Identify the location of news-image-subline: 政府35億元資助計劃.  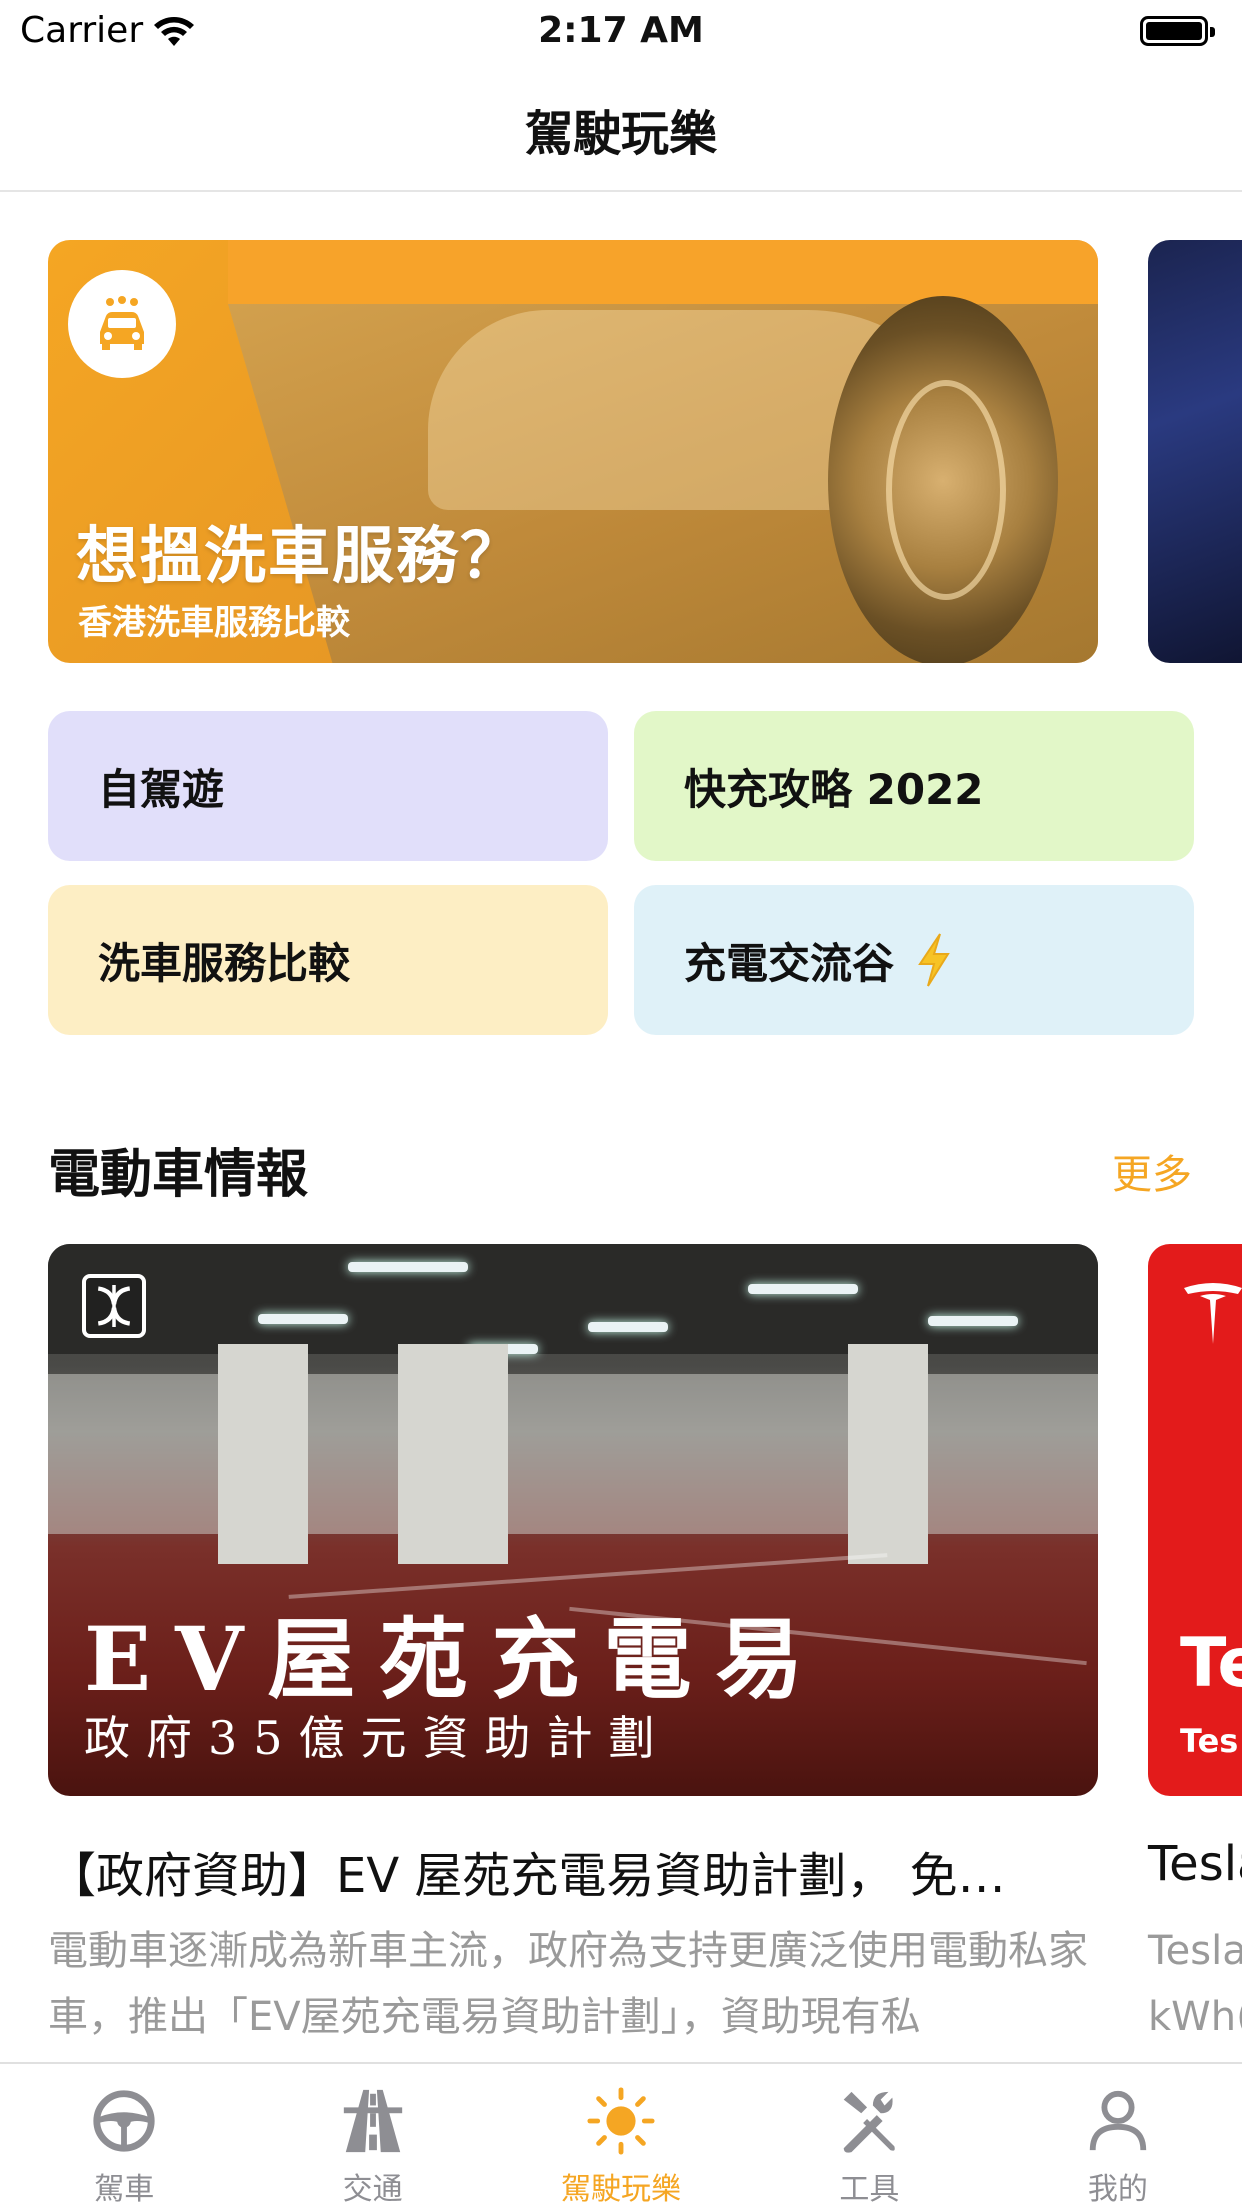
(377, 1738).